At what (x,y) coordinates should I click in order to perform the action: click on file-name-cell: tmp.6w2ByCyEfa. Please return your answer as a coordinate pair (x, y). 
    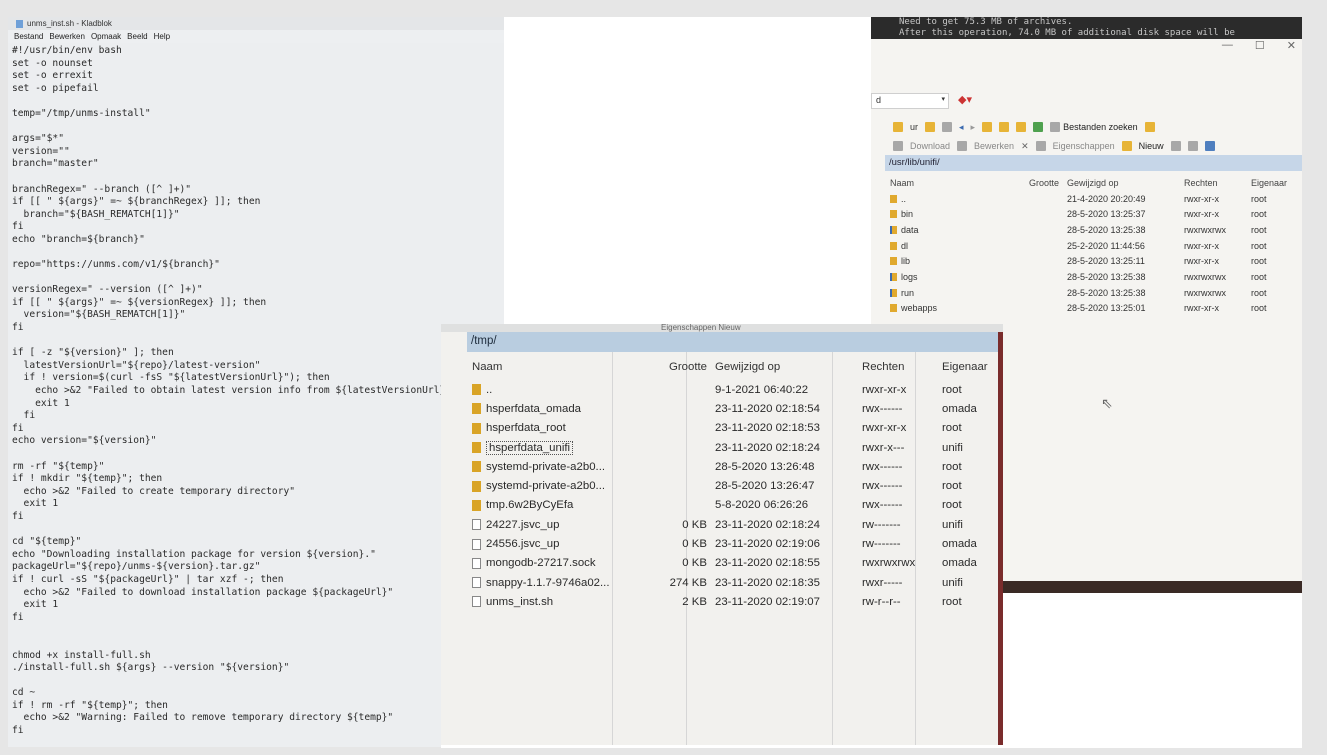
    Looking at the image, I should click on (555, 505).